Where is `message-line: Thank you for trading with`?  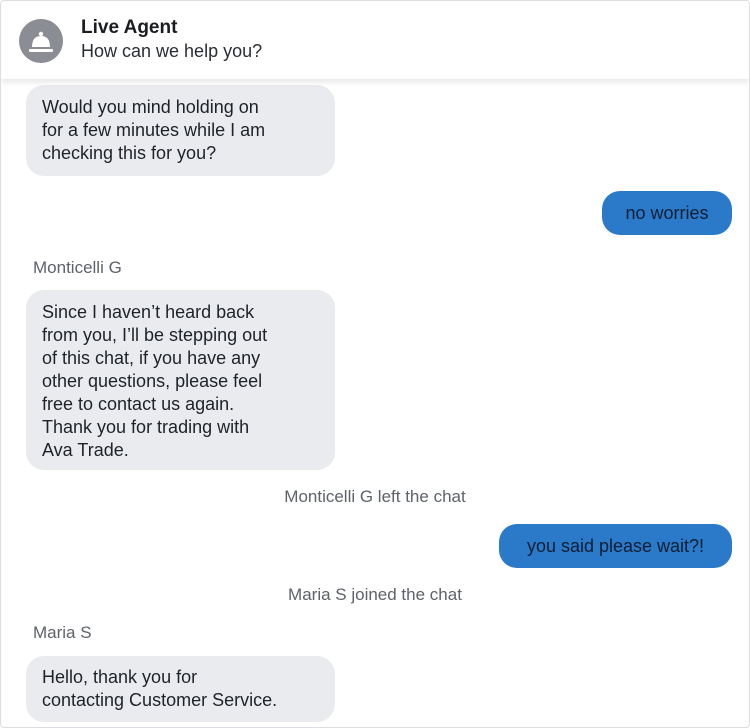
message-line: Thank you for trading with is located at coordinates (146, 427).